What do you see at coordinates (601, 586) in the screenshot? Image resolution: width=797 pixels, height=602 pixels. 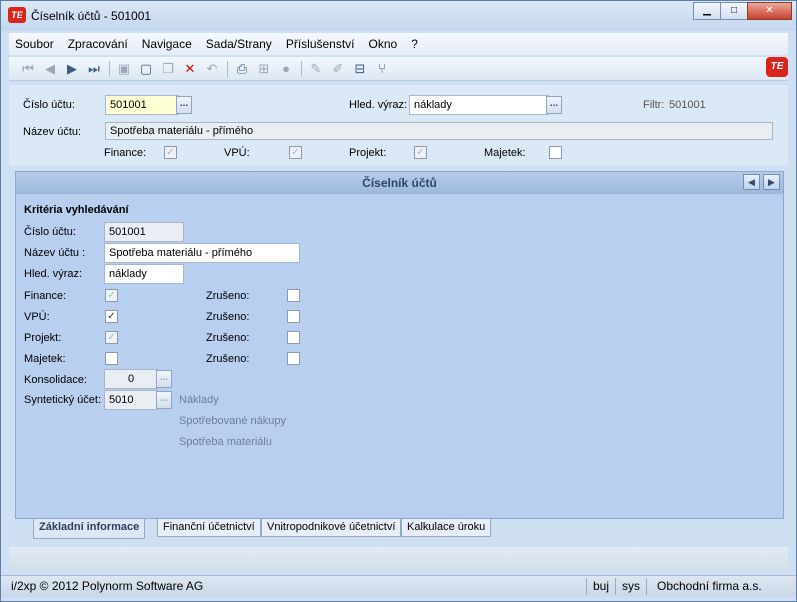 I see `status-user: buj` at bounding box center [601, 586].